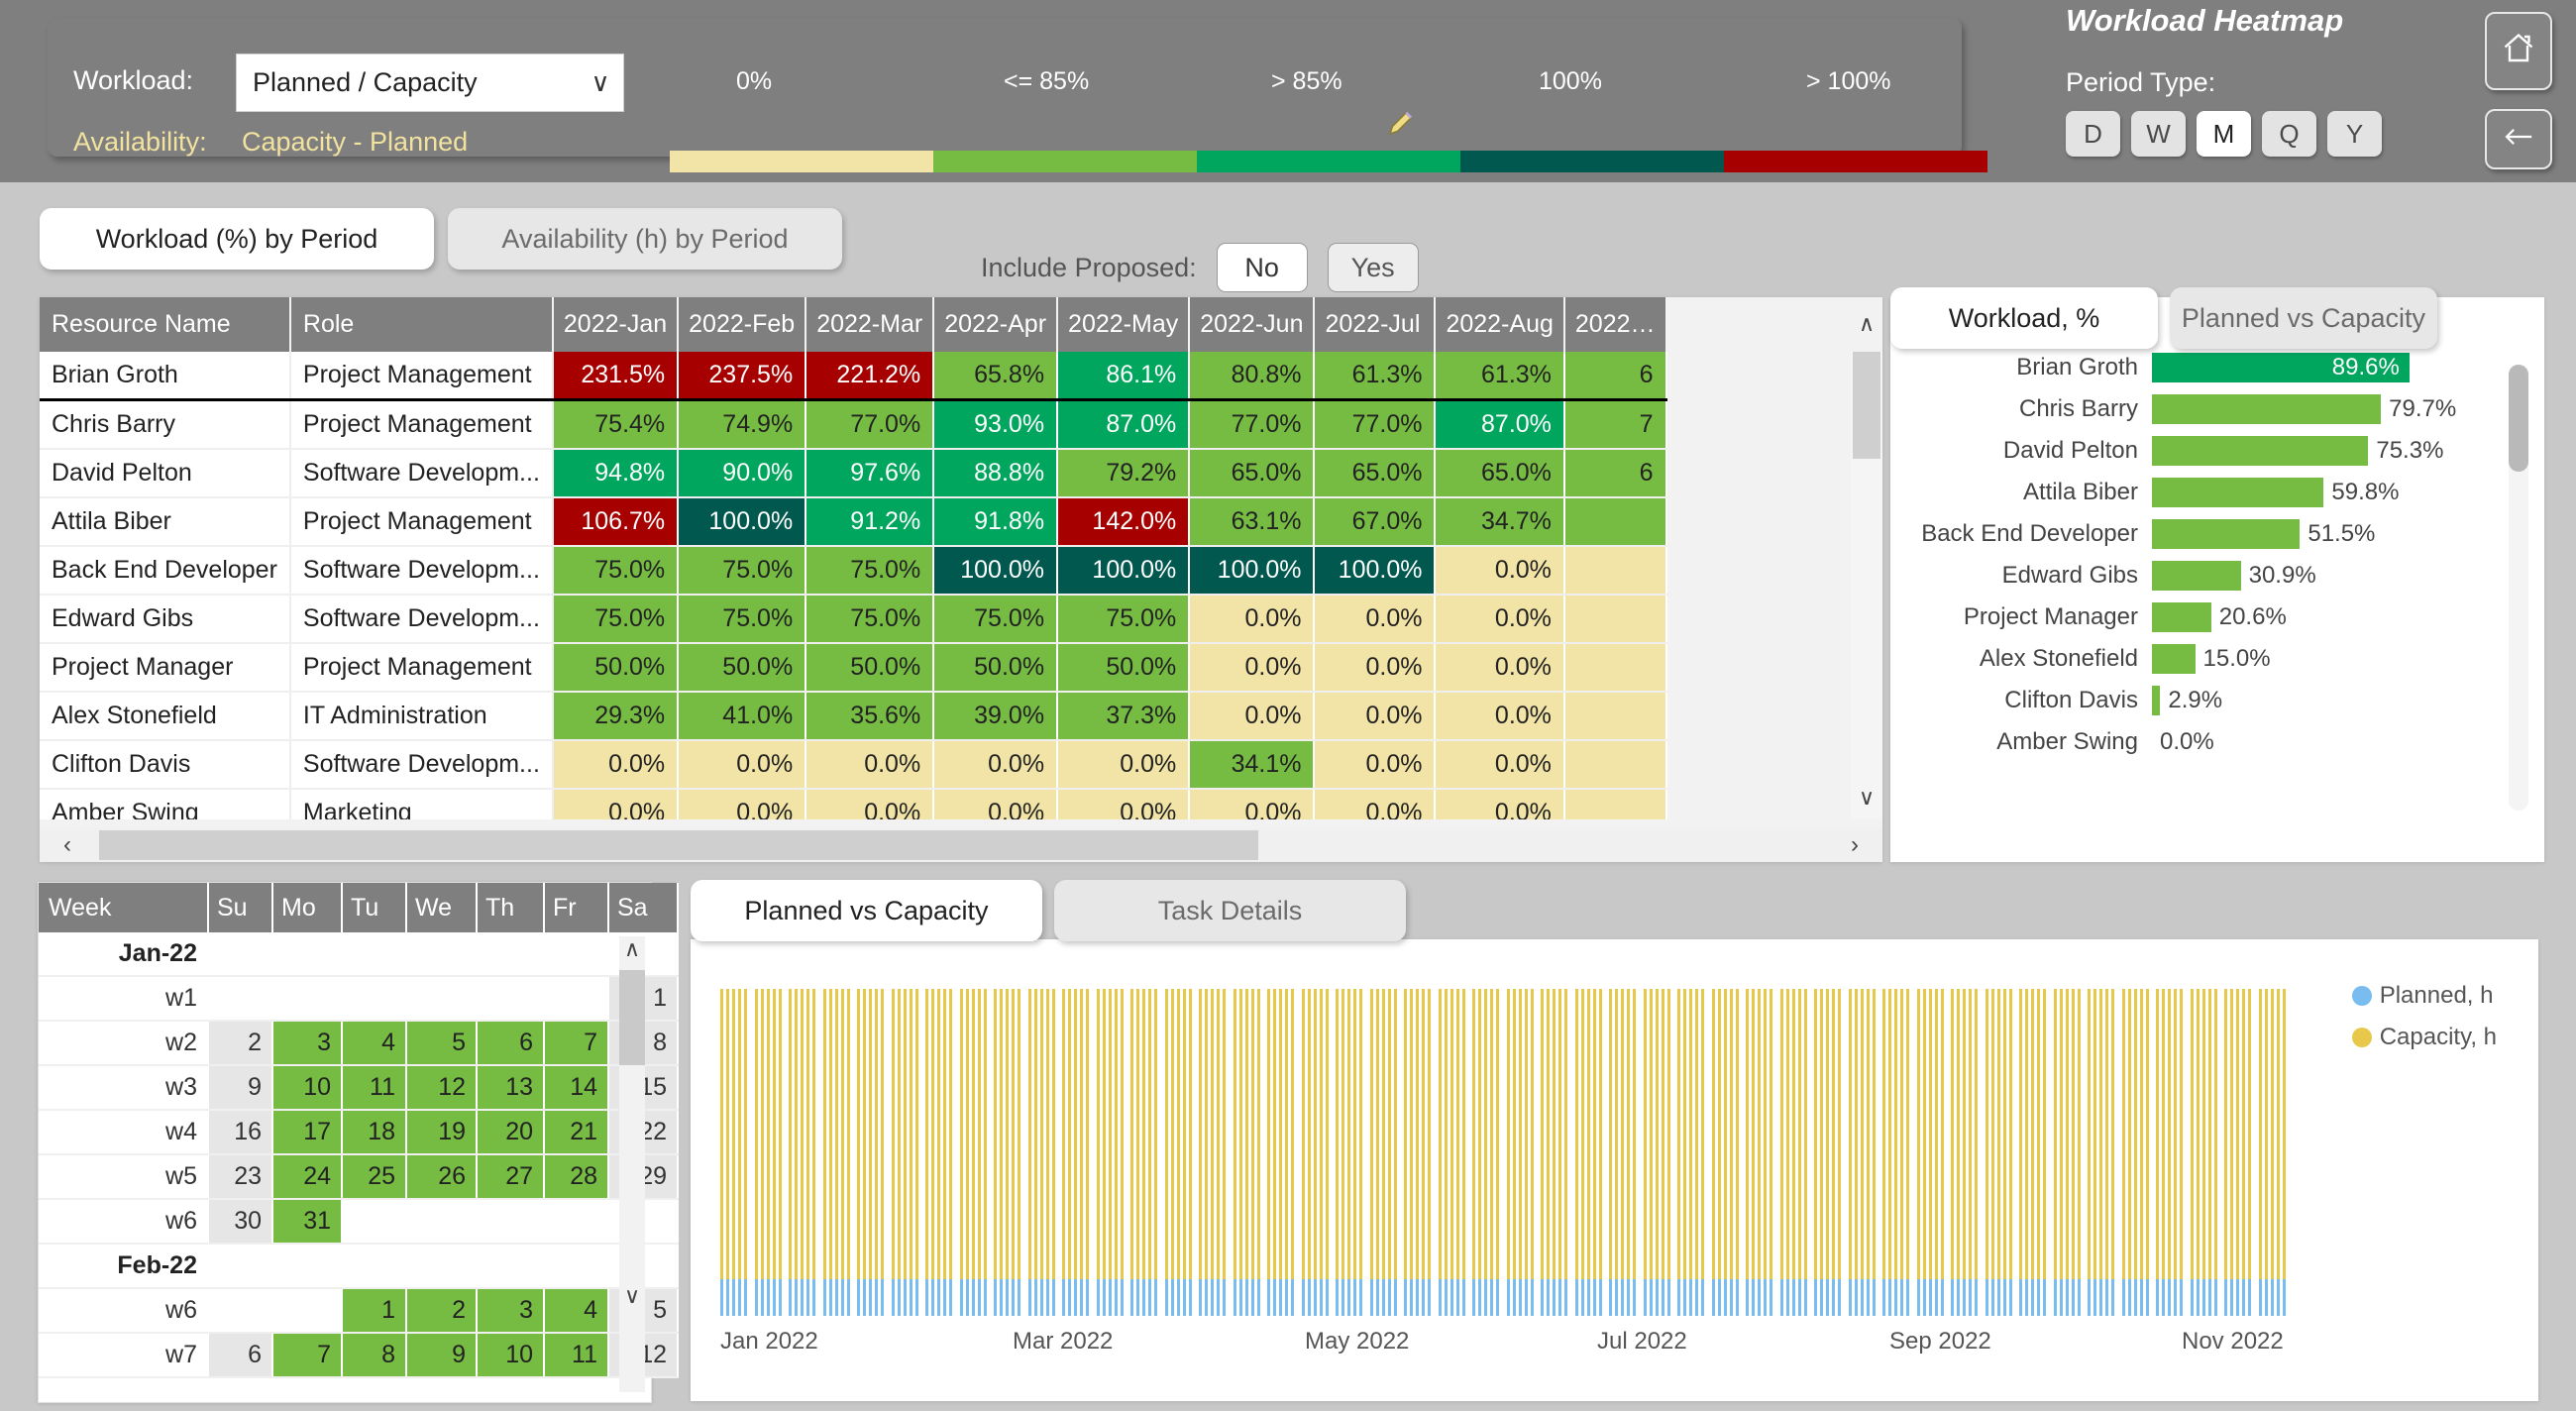  I want to click on calendar-day-cell: 11, so click(374, 1088).